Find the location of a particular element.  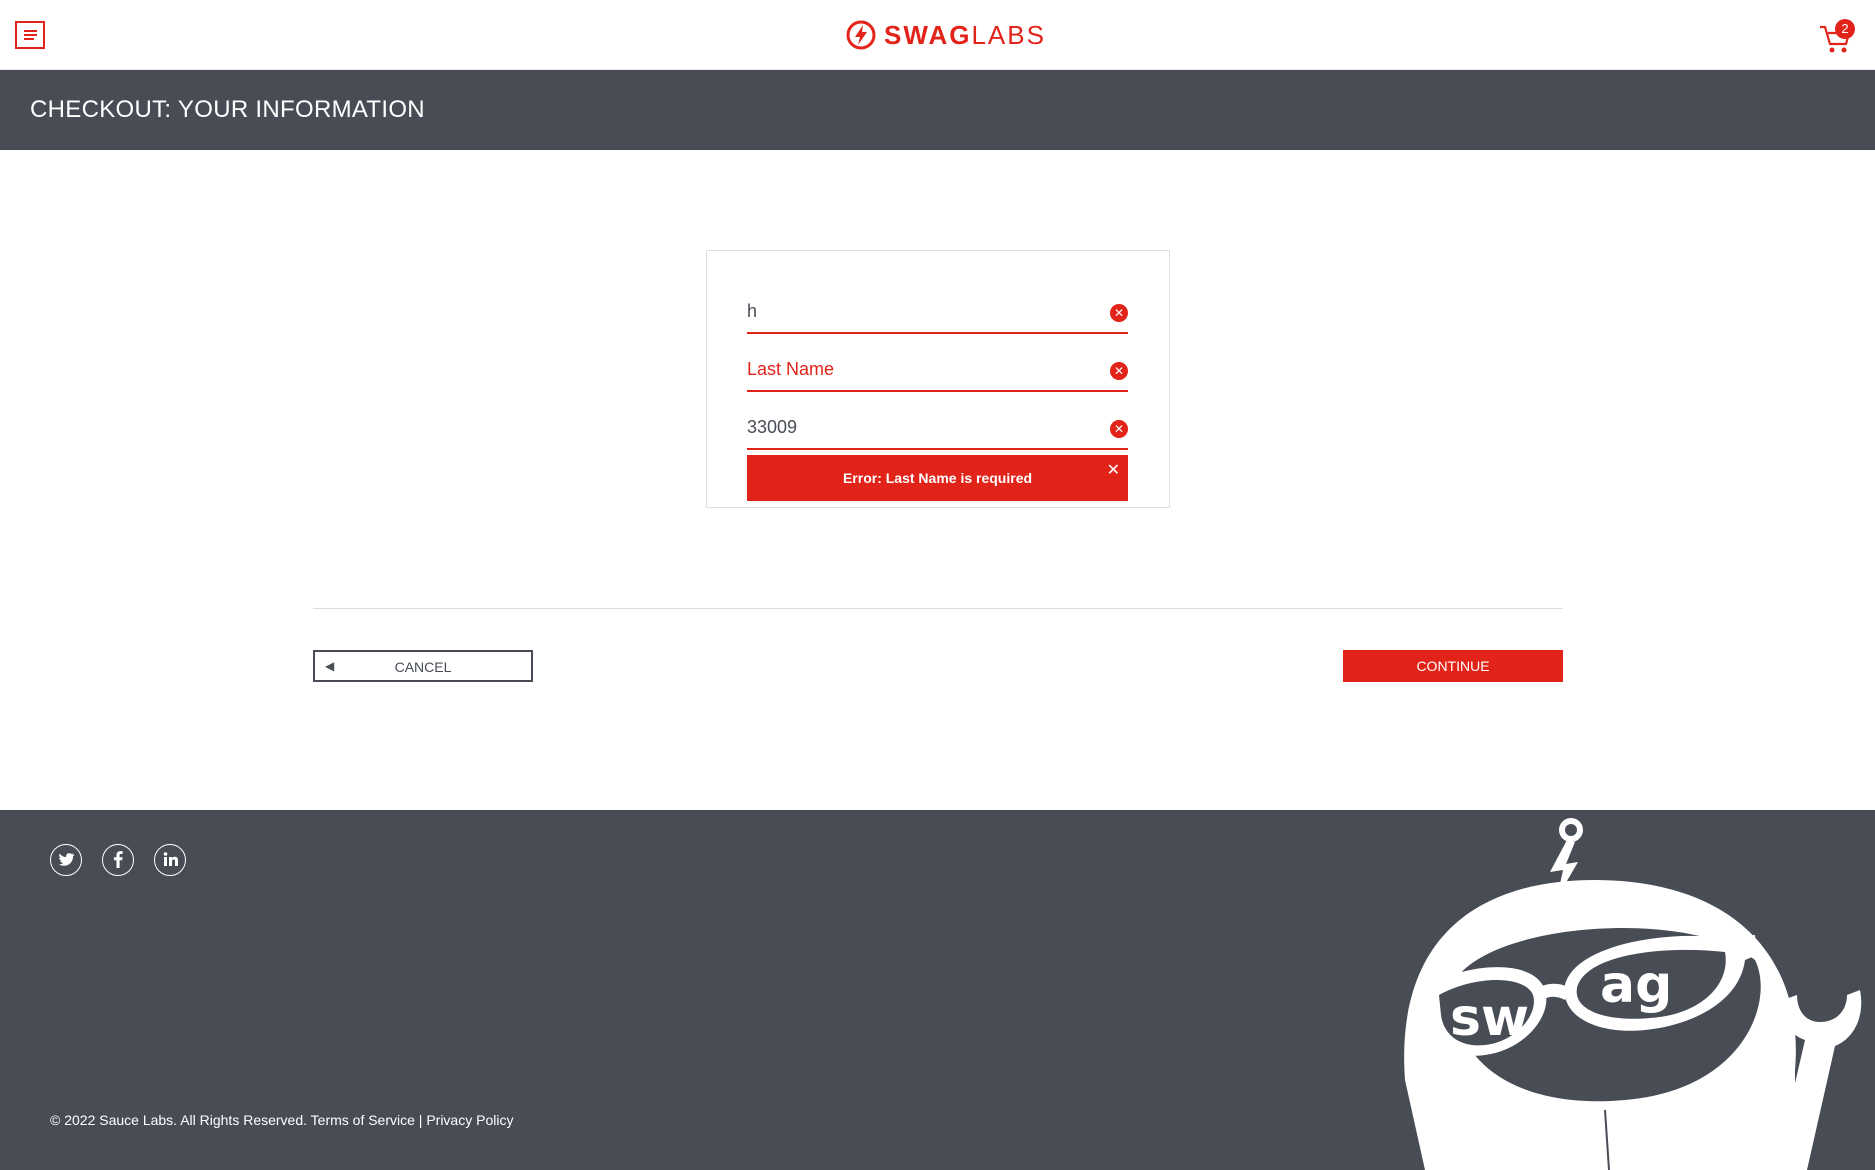

swag-bot-mascot-image: sw ag is located at coordinates (1633, 994).